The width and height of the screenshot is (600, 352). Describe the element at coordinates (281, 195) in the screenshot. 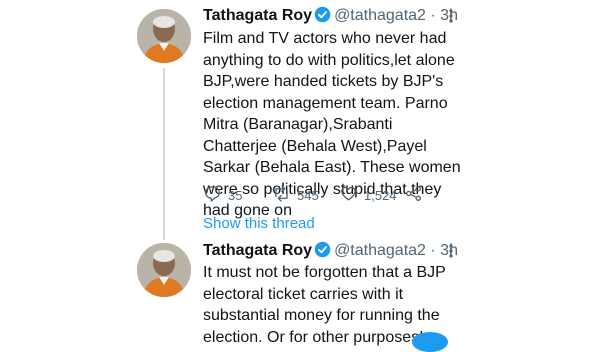

I see `retweet-icon` at that location.